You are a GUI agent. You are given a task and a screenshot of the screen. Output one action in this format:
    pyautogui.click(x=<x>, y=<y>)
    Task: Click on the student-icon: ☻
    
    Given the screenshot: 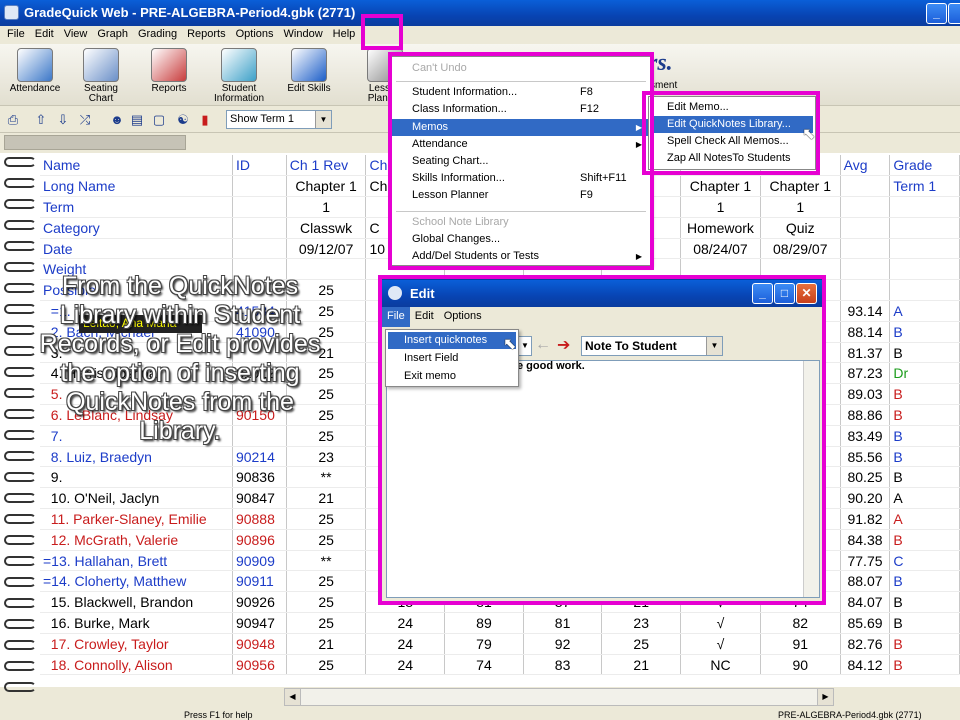 What is the action you would take?
    pyautogui.click(x=117, y=120)
    